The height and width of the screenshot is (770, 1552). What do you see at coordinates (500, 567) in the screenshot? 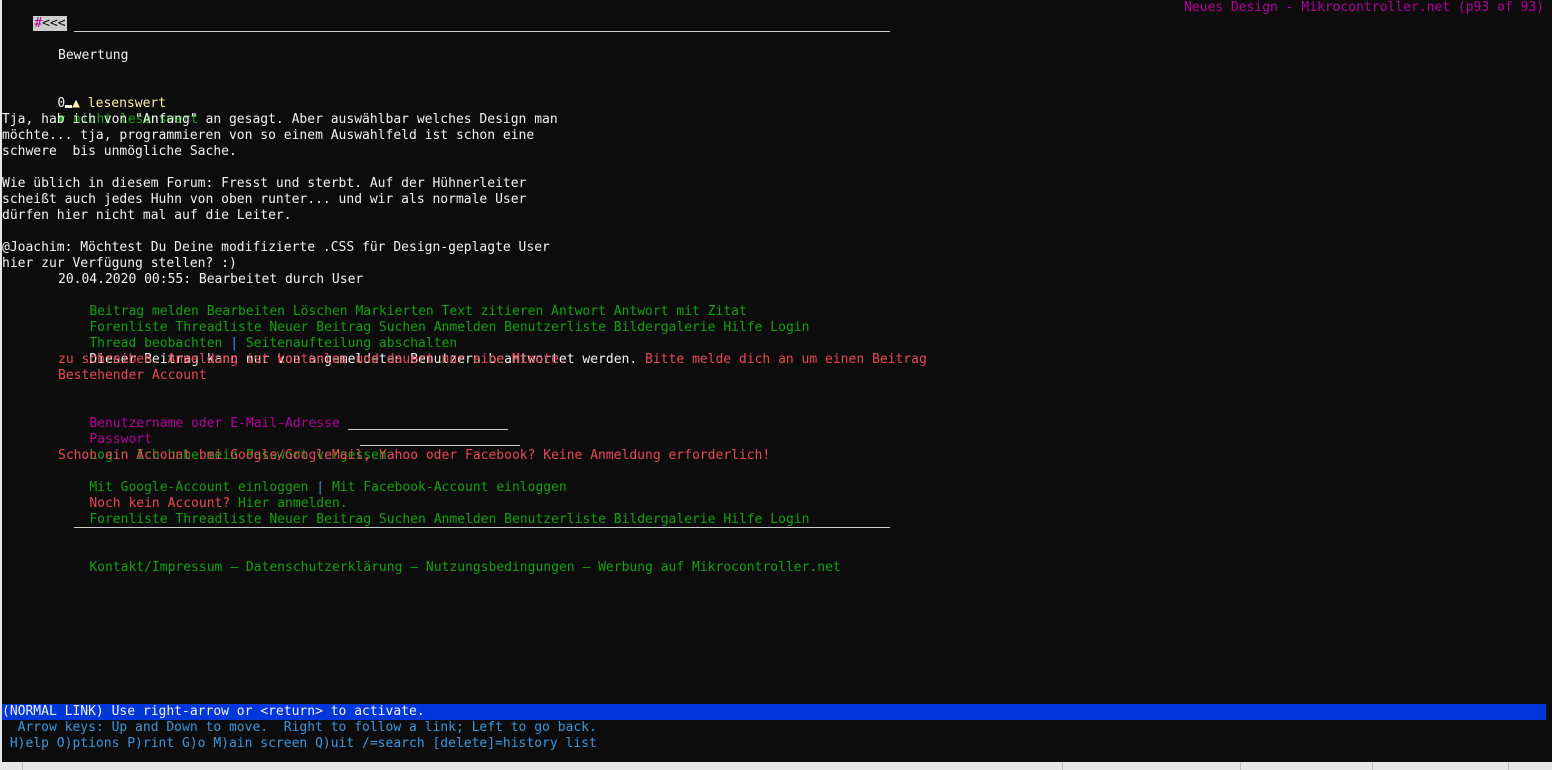
I see `footer-terms-link: Nutzungsbedingungen` at bounding box center [500, 567].